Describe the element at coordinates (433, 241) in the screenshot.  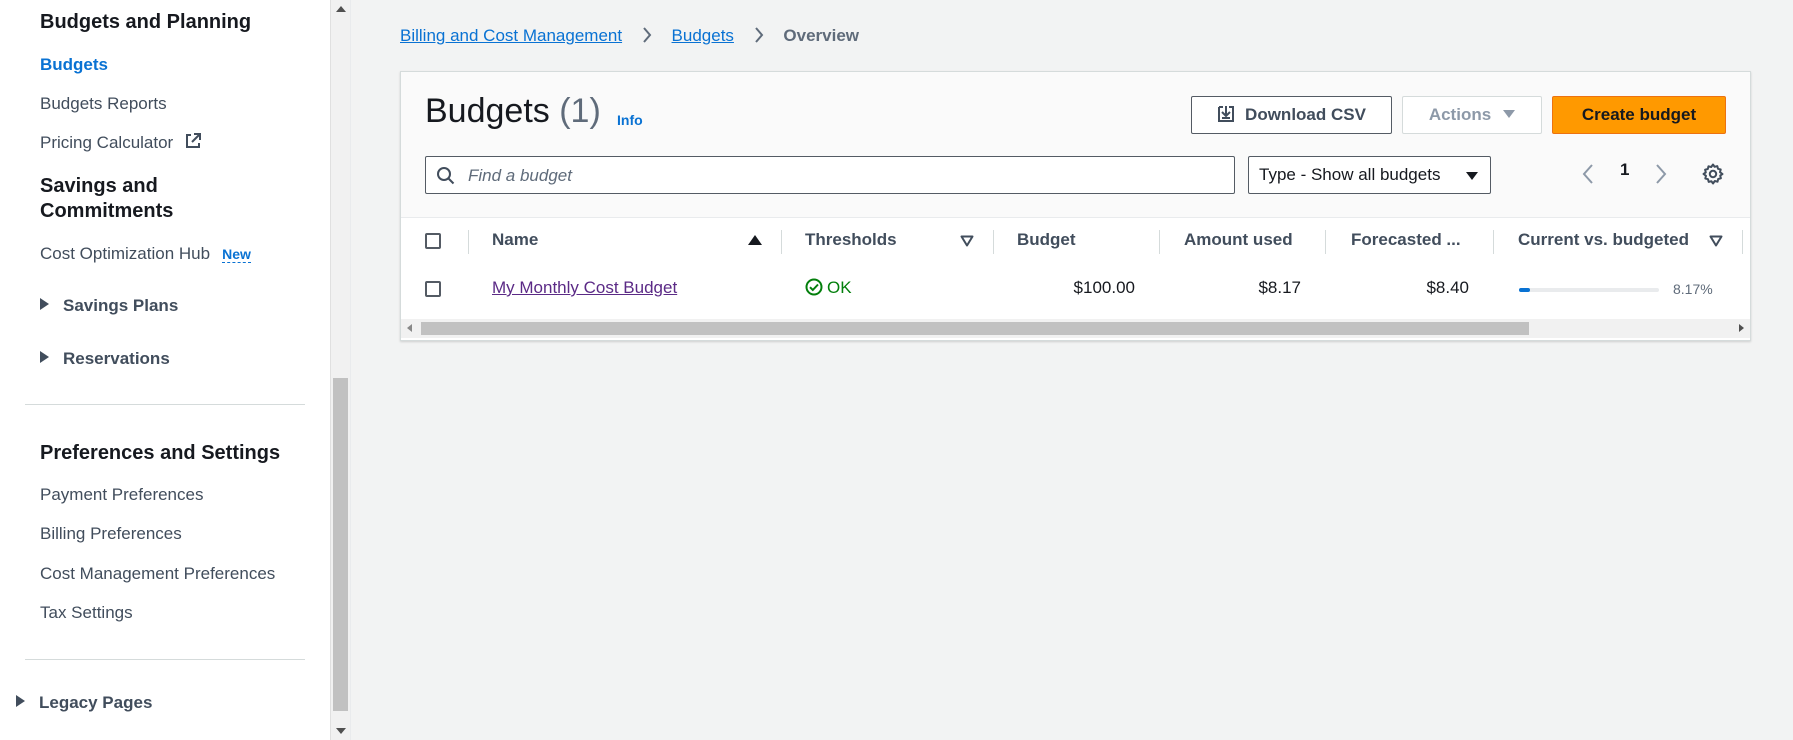
I see `select-all-checkbox` at that location.